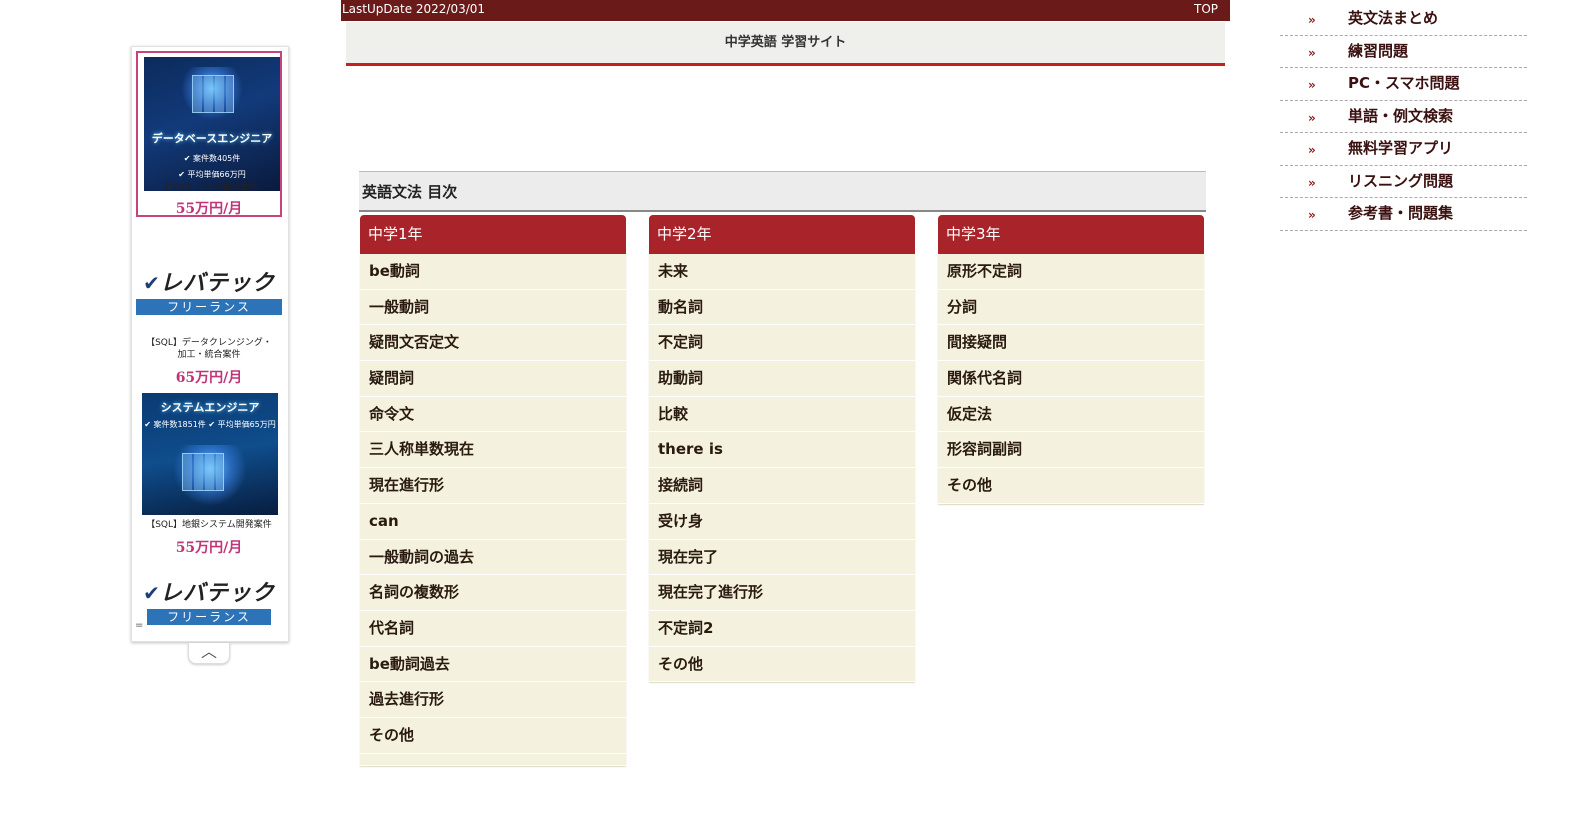 Image resolution: width=1588 pixels, height=827 pixels. What do you see at coordinates (493, 414) in the screenshot?
I see `toc-link: 命令文` at bounding box center [493, 414].